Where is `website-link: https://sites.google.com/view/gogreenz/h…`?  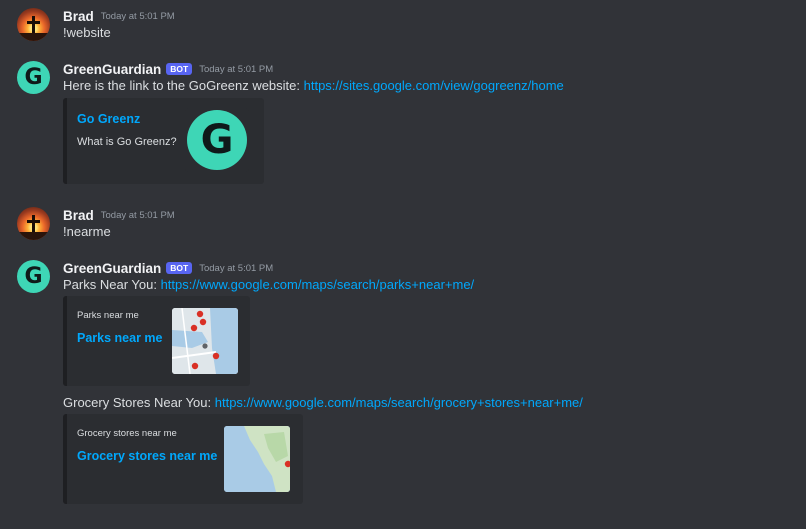 website-link: https://sites.google.com/view/gogreenz/h… is located at coordinates (434, 85).